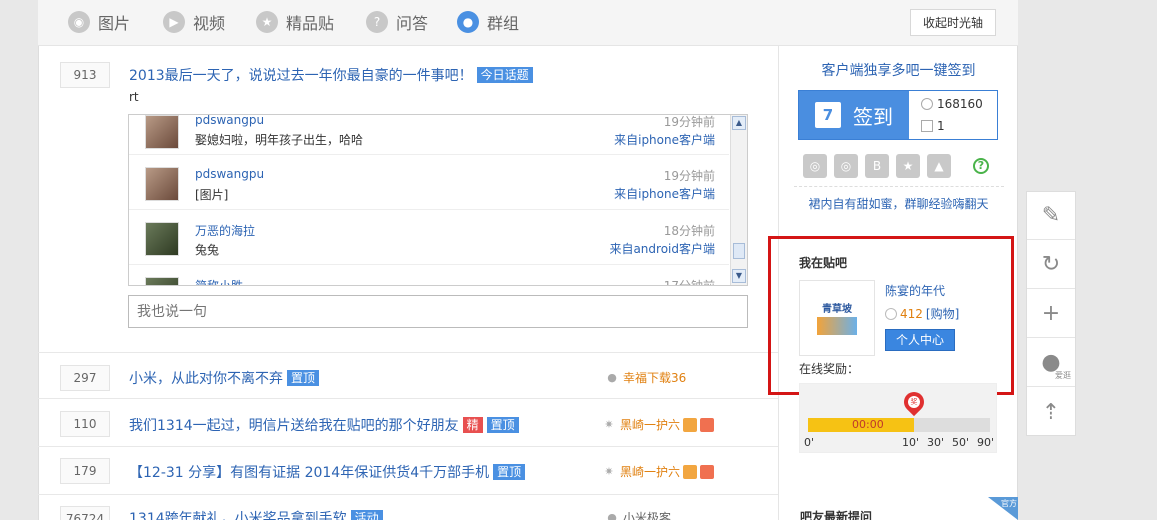 Image resolution: width=1157 pixels, height=520 pixels. I want to click on post-title-text: 2013最后一天了，说说过去一年你最自豪的一件事吧！, so click(301, 76).